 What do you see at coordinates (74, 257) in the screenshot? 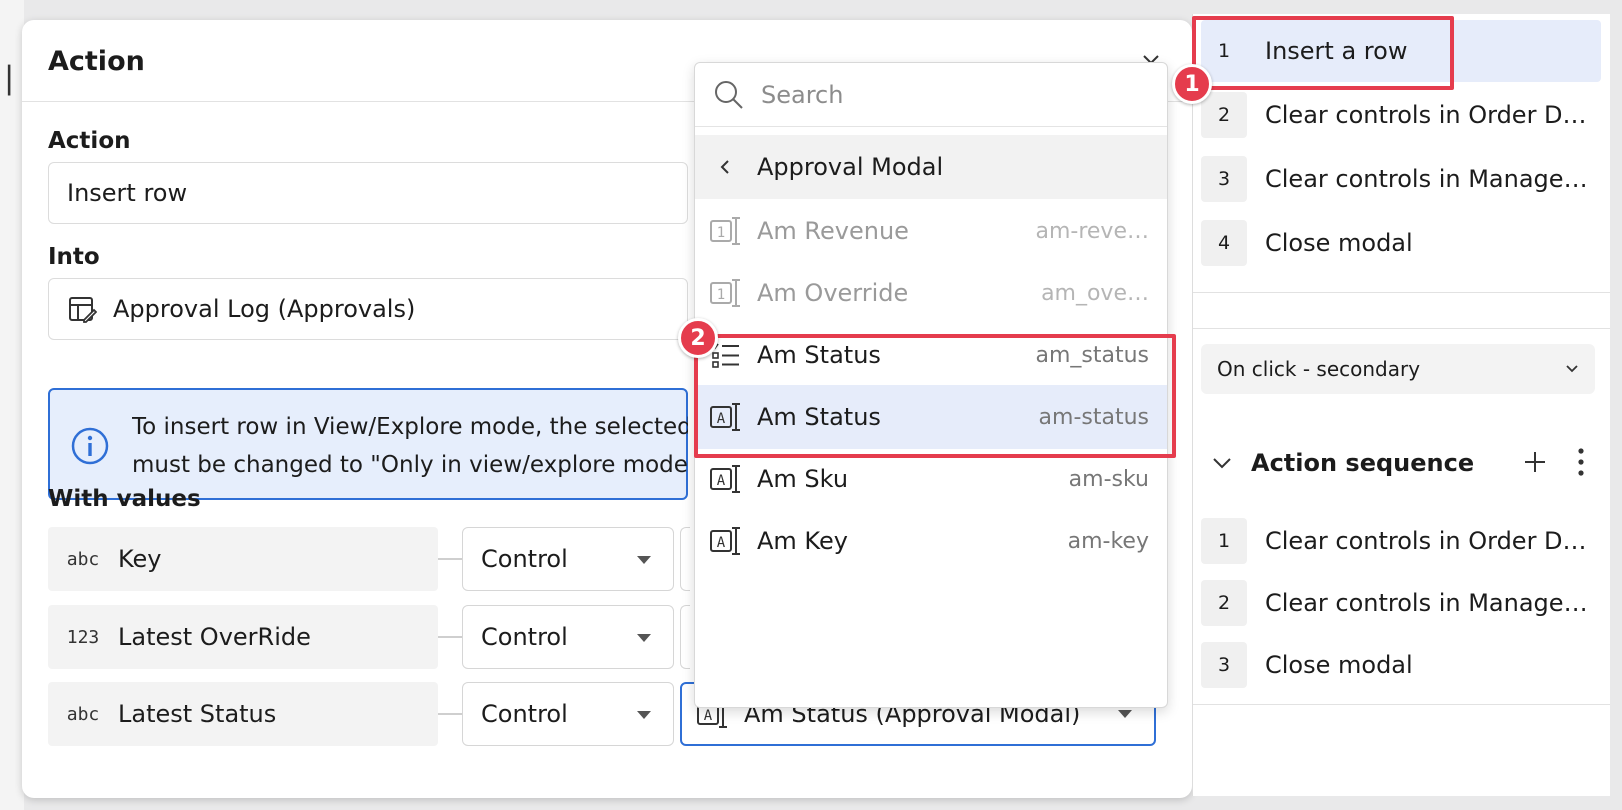
I see `into-label: Into` at bounding box center [74, 257].